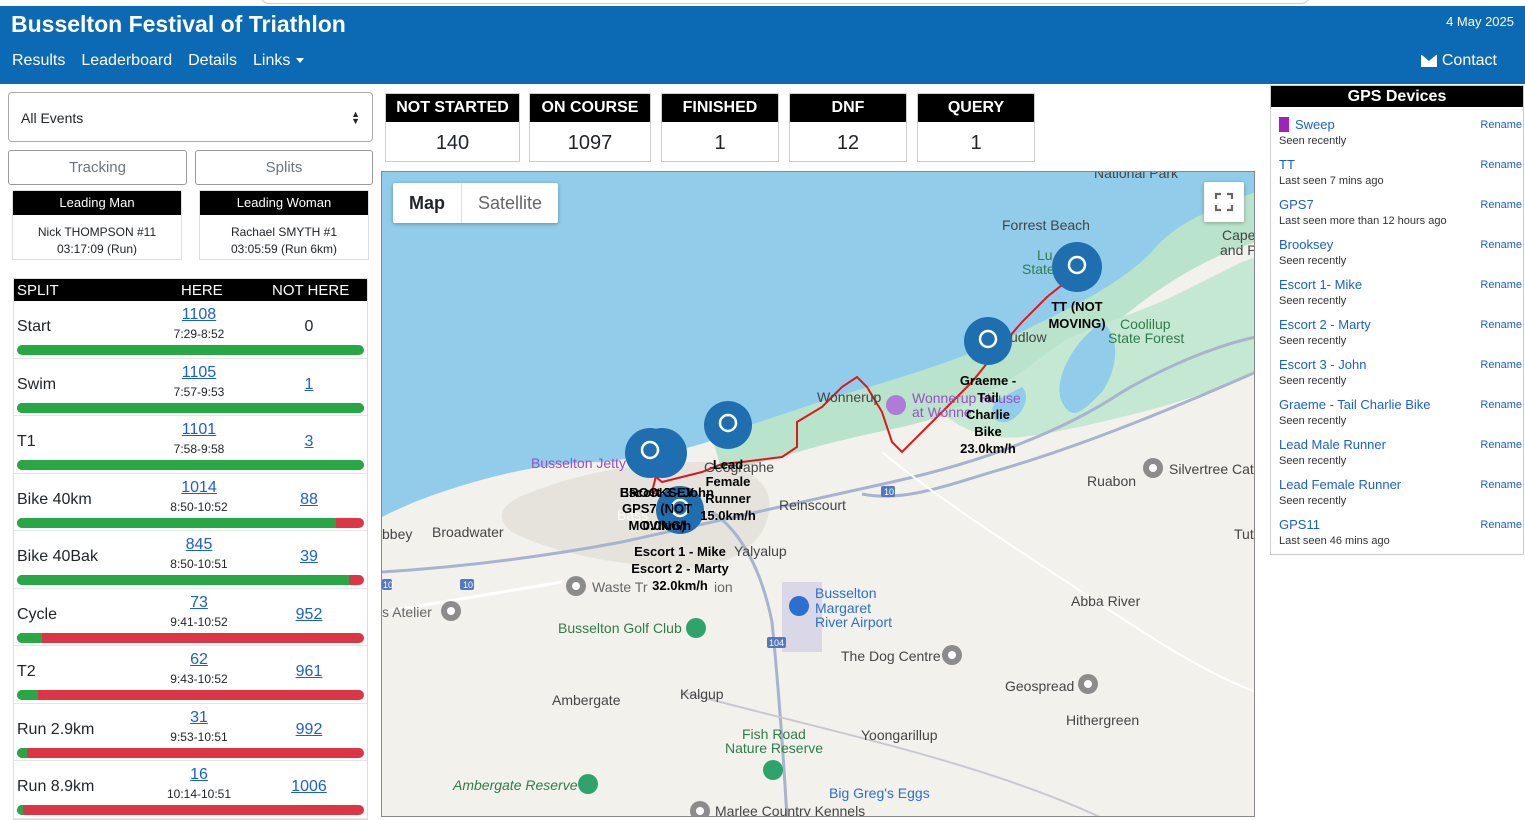 The width and height of the screenshot is (1525, 820). What do you see at coordinates (468, 532) in the screenshot?
I see `label-broadwater: Broadwater` at bounding box center [468, 532].